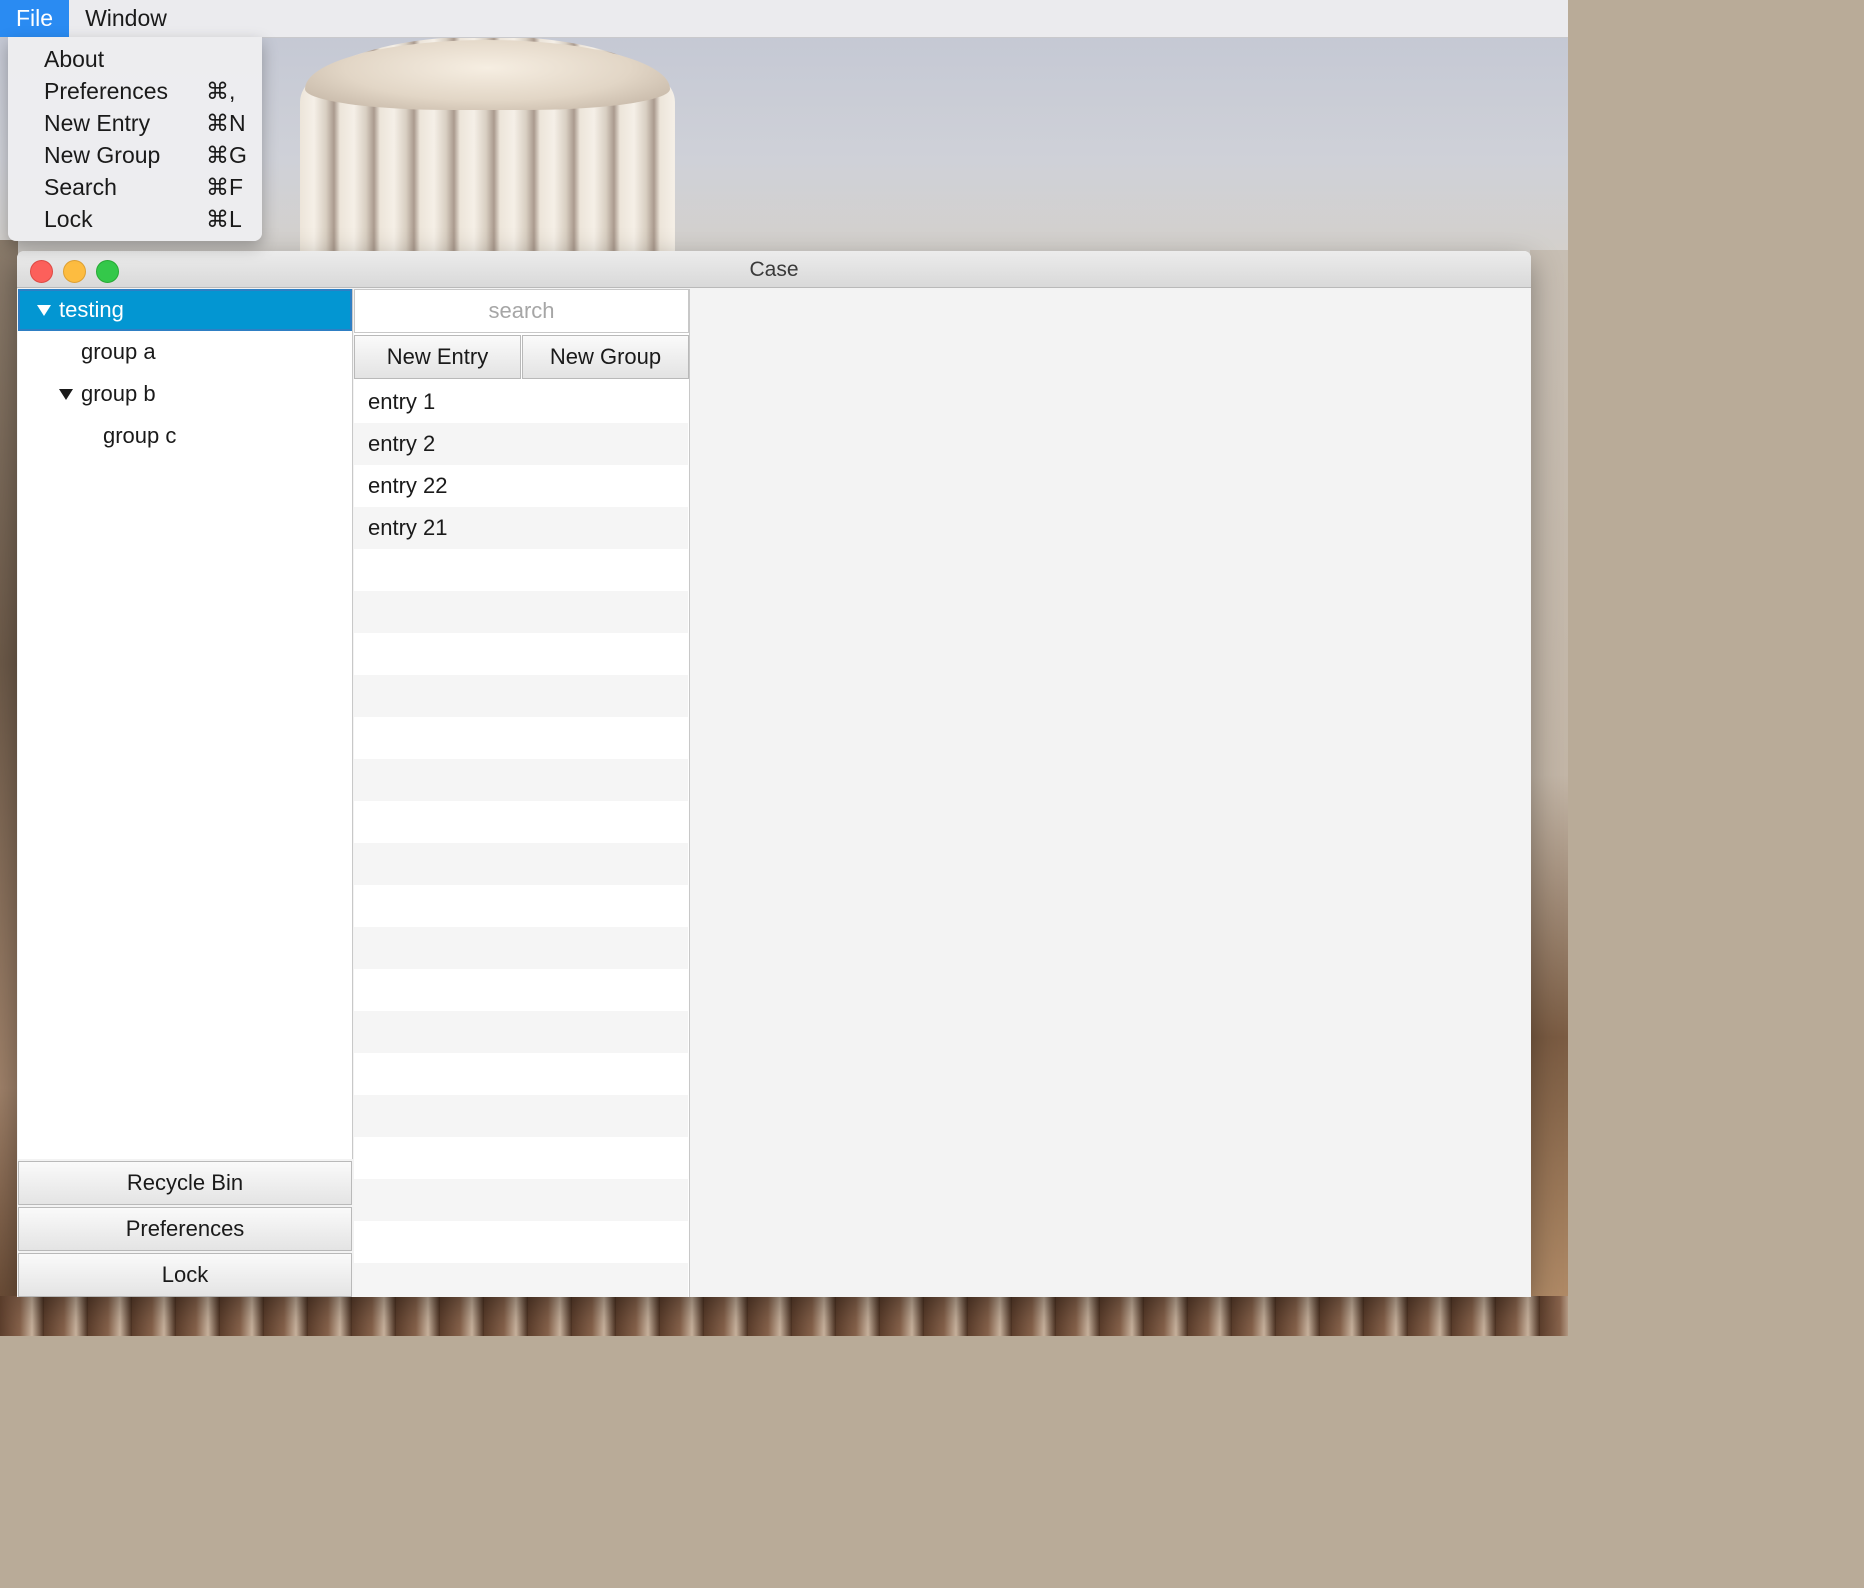  I want to click on tree-item-group-b: group b, so click(185, 394).